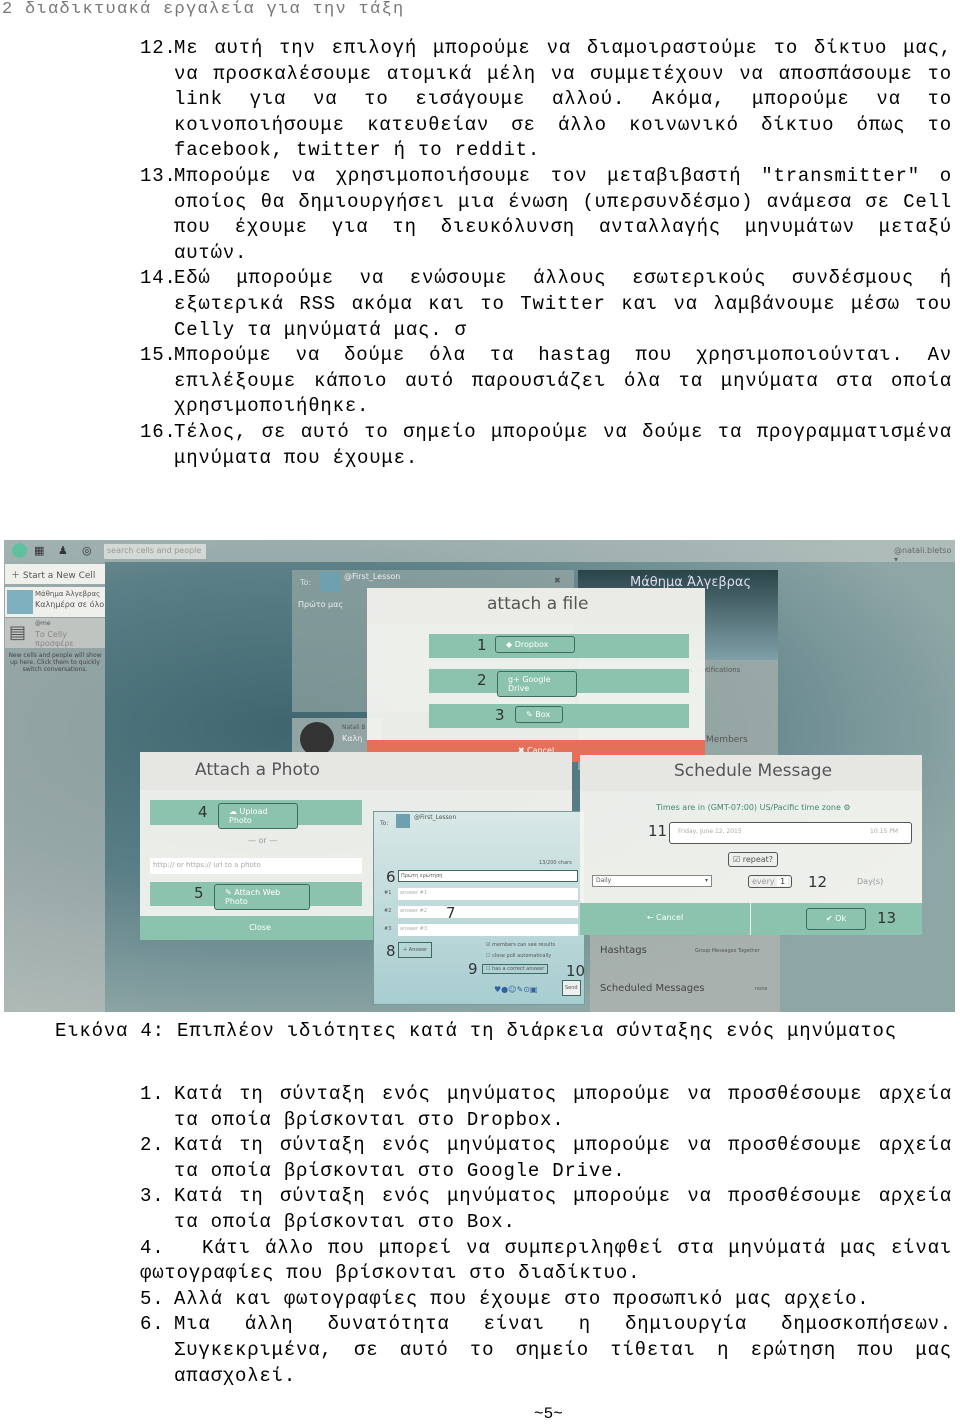 The height and width of the screenshot is (1424, 960). What do you see at coordinates (488, 930) in the screenshot?
I see `answer-input: answer #3` at bounding box center [488, 930].